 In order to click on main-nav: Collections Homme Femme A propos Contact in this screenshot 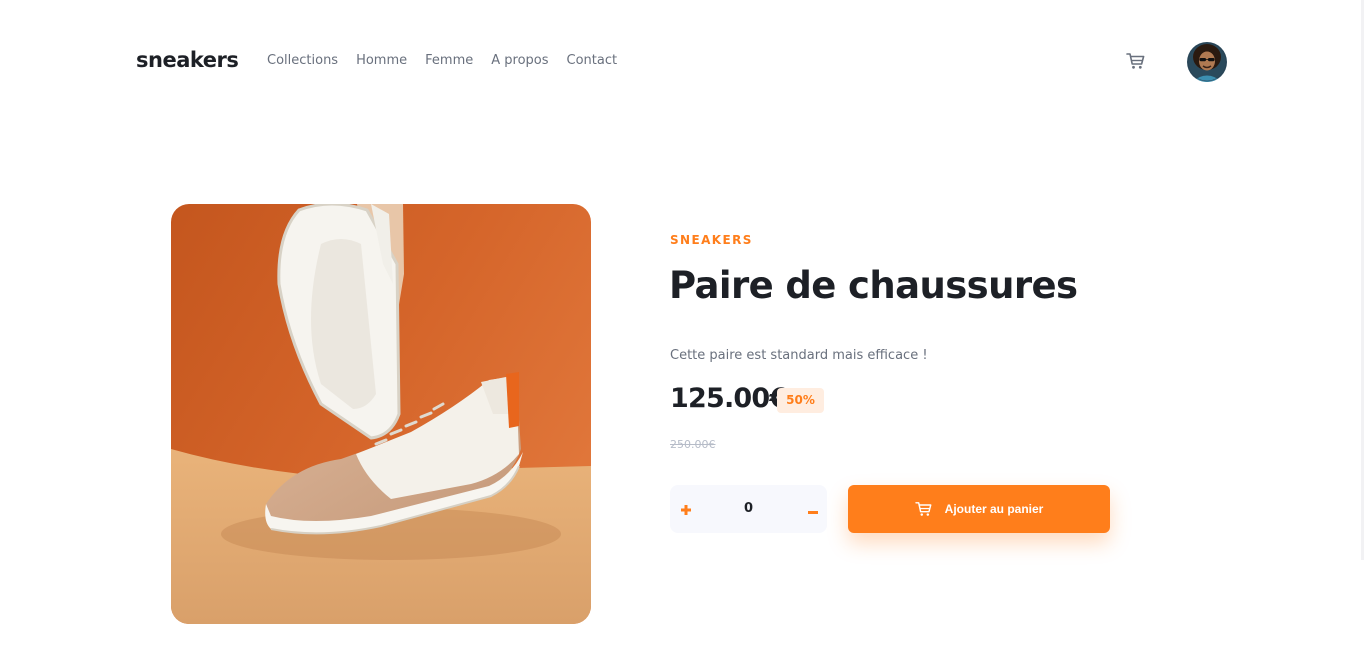, I will do `click(442, 60)`.